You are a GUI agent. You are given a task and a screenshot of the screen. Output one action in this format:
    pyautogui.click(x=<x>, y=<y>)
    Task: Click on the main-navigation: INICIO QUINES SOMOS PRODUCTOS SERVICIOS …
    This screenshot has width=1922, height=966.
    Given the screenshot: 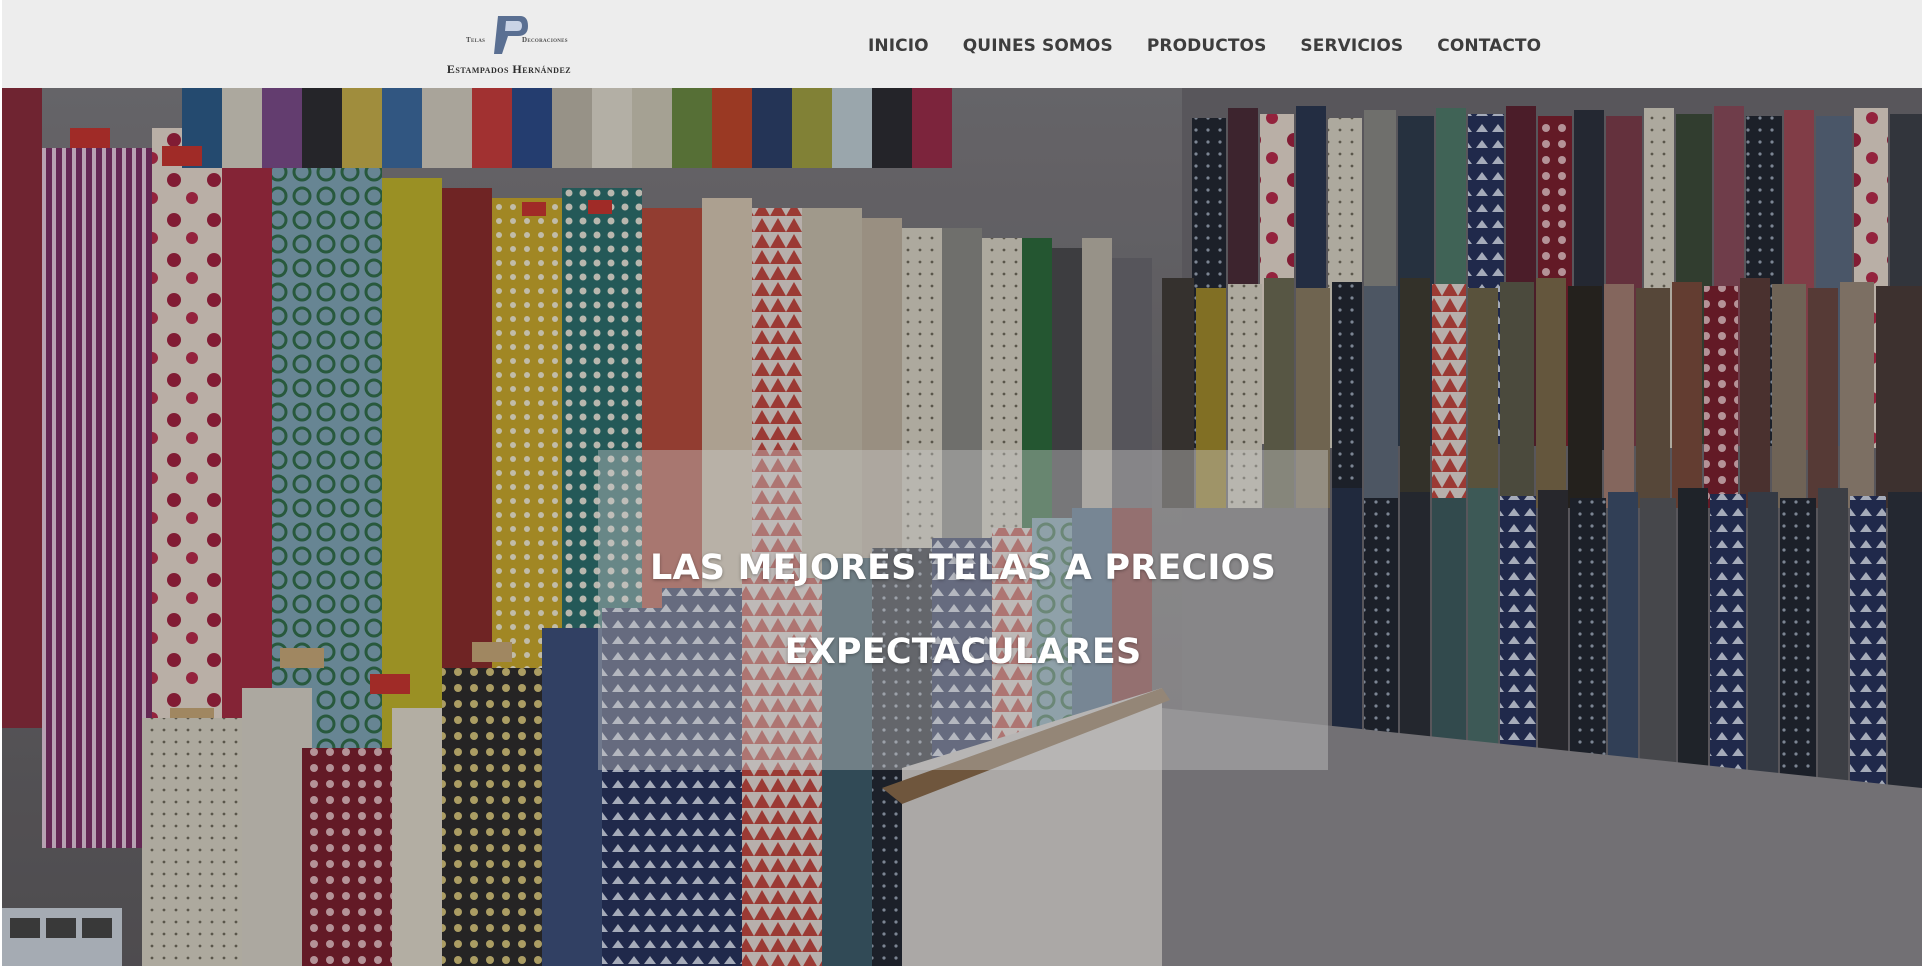 What is the action you would take?
    pyautogui.click(x=1204, y=46)
    